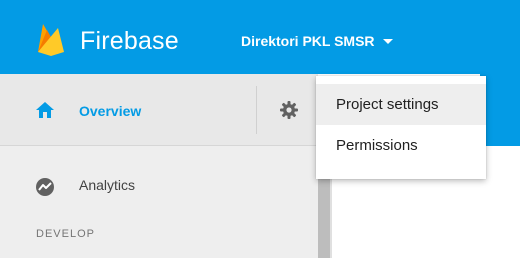  I want to click on settings-dropdown-menu: Project settings Permissions, so click(401, 127).